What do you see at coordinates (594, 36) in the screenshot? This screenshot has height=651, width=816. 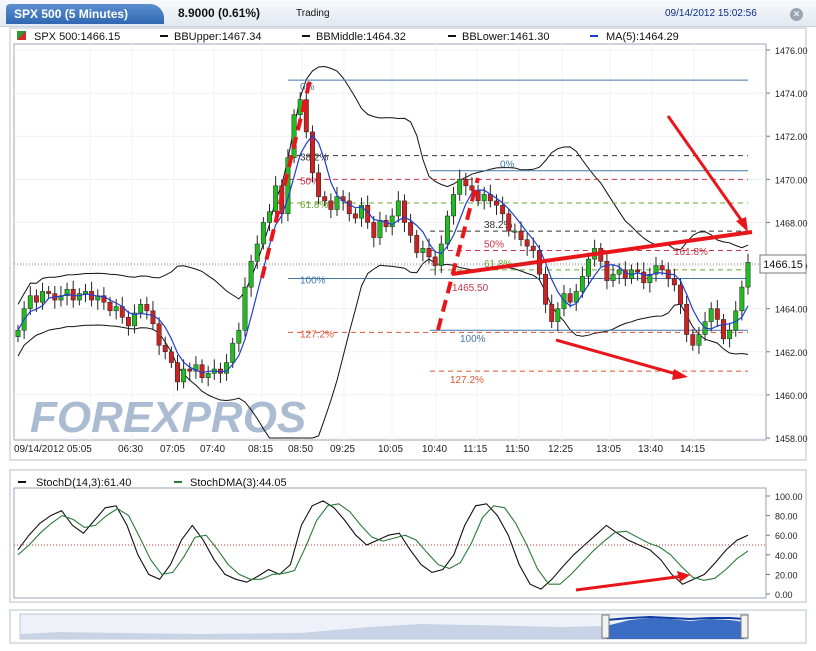 I see `ma-legend-swatch` at bounding box center [594, 36].